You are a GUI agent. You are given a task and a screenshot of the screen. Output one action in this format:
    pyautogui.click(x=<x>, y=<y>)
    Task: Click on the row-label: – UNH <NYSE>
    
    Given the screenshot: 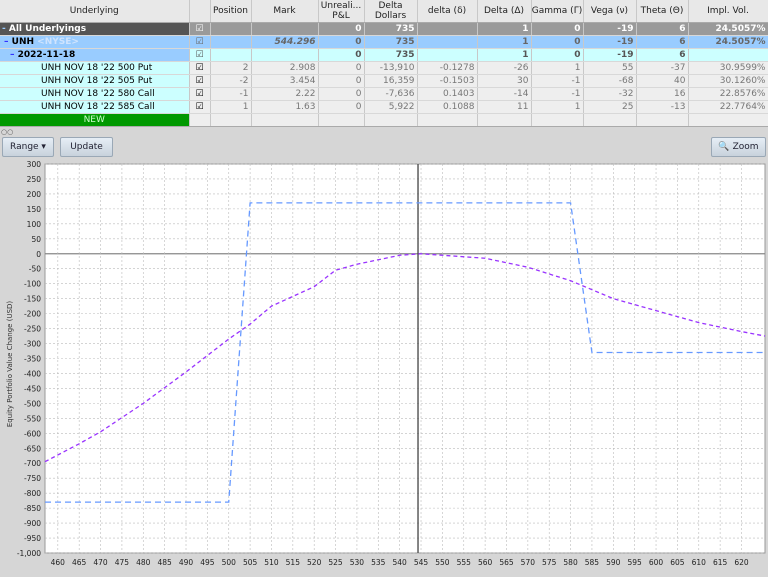 What is the action you would take?
    pyautogui.click(x=95, y=42)
    